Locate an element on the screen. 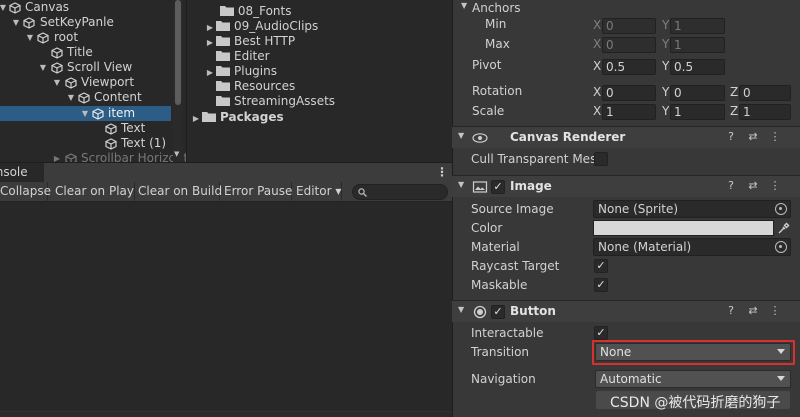 Image resolution: width=800 pixels, height=417 pixels. project-folder-08-fonts: 08_Fonts is located at coordinates (247, 11).